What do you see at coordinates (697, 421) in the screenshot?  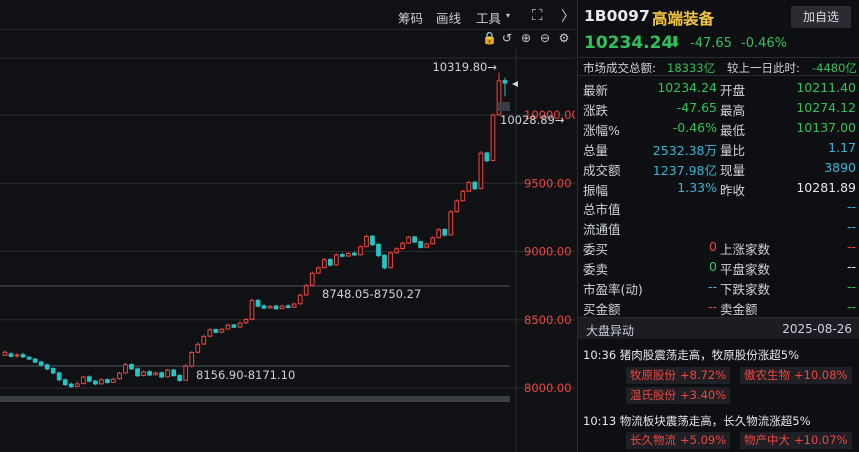 I see `news-item: 10:13 物流板块震荡走高，长久物流涨超5%` at bounding box center [697, 421].